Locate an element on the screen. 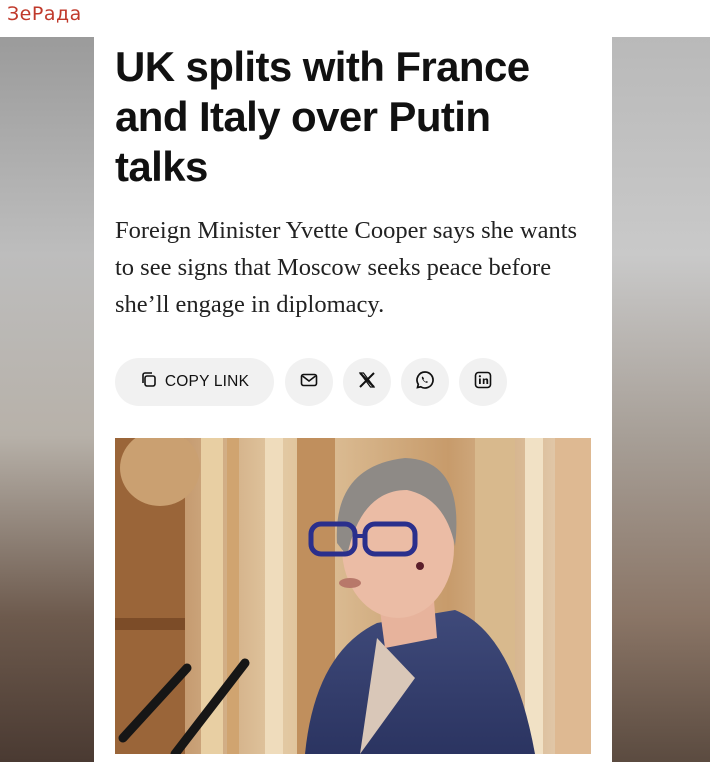 The height and width of the screenshot is (762, 710). copy-link-label: COPY LINK is located at coordinates (207, 381).